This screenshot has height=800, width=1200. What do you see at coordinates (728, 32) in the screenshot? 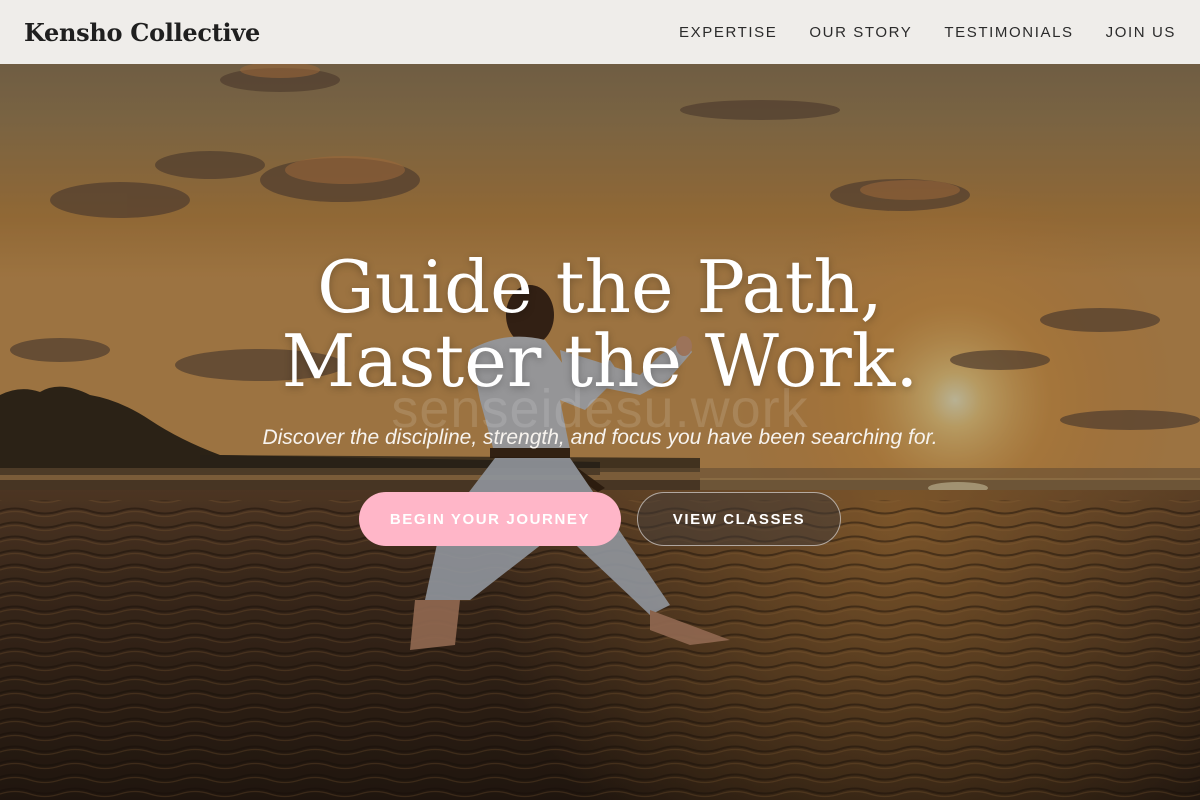
I see `nav-link-expertise: EXPERTISE` at bounding box center [728, 32].